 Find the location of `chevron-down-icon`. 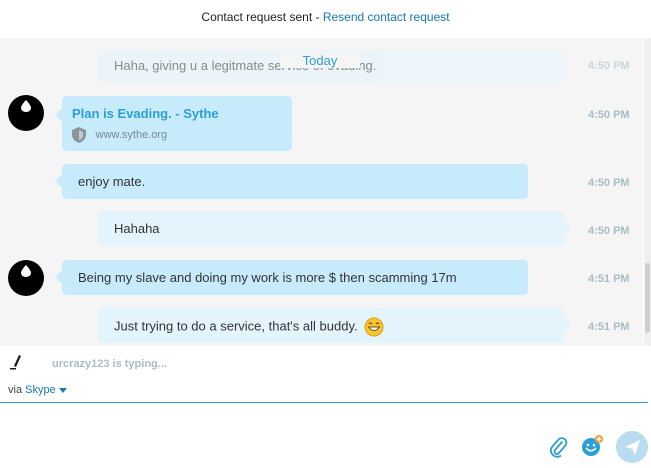

chevron-down-icon is located at coordinates (62, 390).